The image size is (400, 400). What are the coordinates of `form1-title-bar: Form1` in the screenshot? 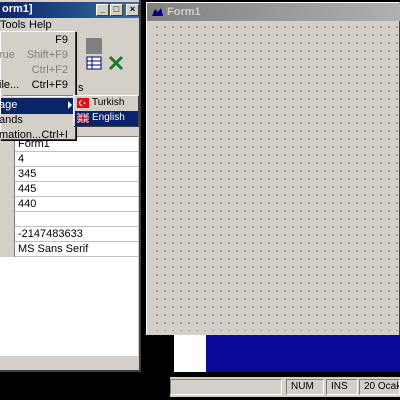 It's located at (273, 12).